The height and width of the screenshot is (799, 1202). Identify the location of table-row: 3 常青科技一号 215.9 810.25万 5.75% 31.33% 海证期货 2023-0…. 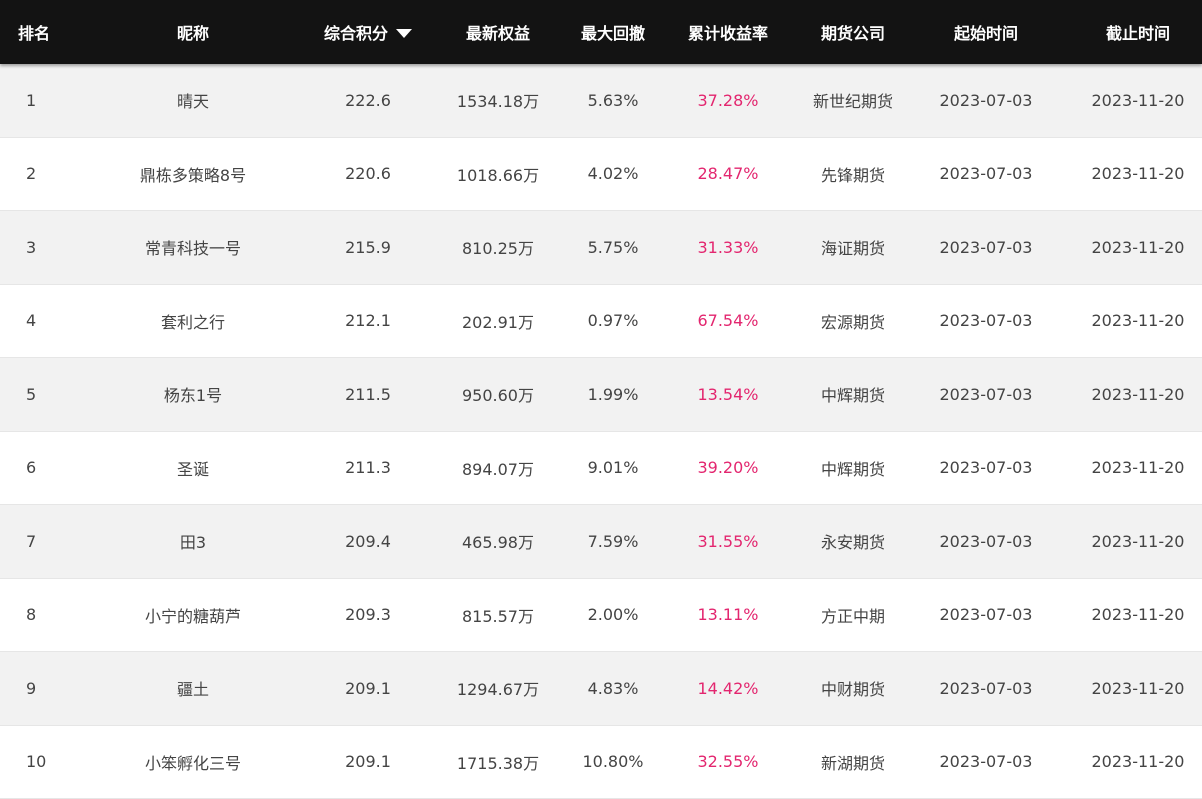
(601, 248).